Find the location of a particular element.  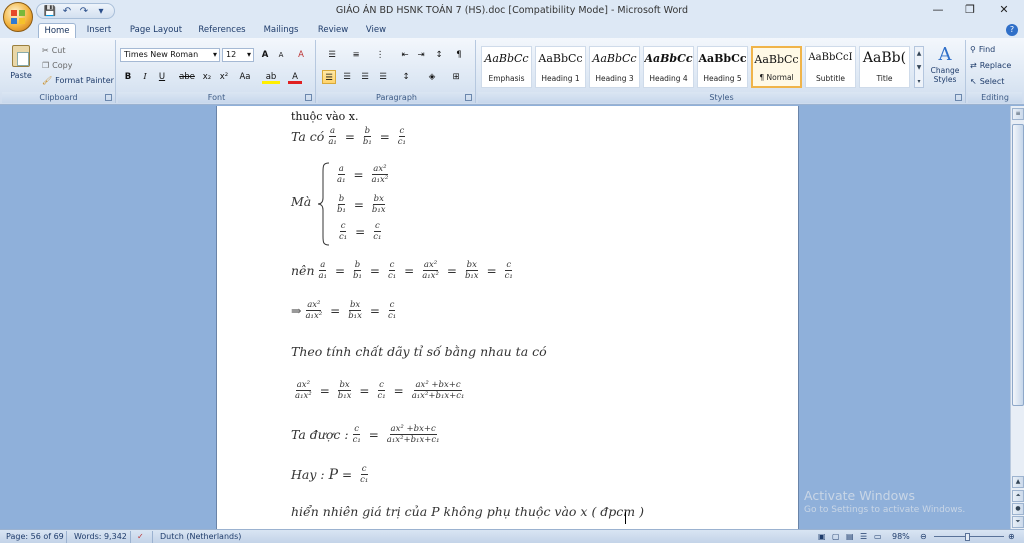

align-center-icon: ☰ is located at coordinates (347, 77).